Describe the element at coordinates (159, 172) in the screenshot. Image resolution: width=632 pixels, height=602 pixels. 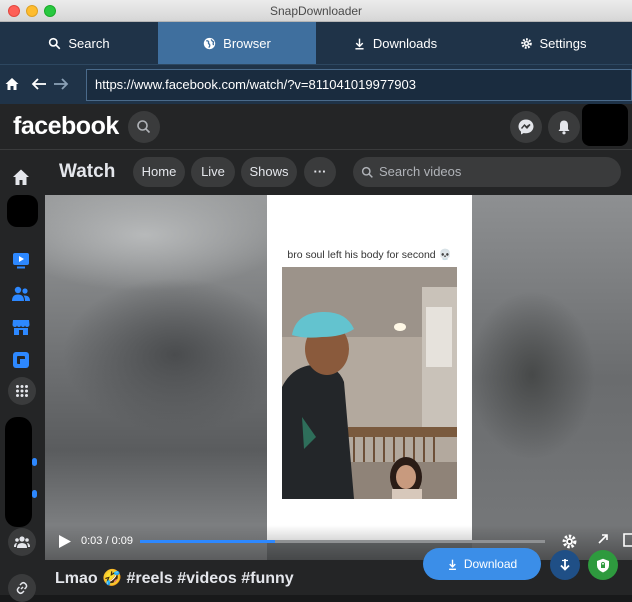
I see `watch-tab-home: Home` at that location.